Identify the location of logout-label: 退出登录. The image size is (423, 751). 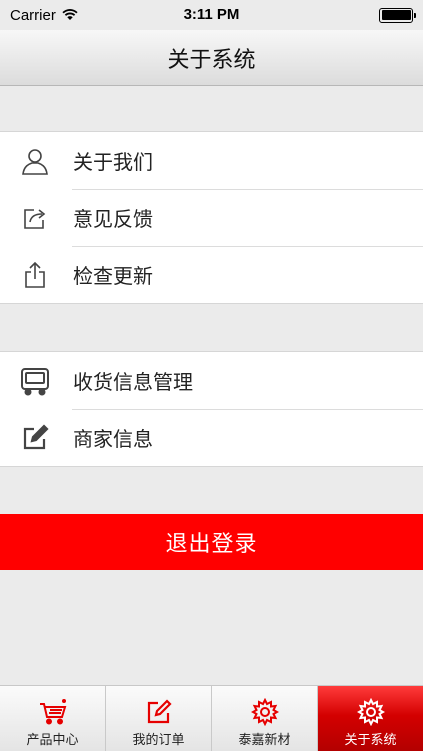
(211, 544).